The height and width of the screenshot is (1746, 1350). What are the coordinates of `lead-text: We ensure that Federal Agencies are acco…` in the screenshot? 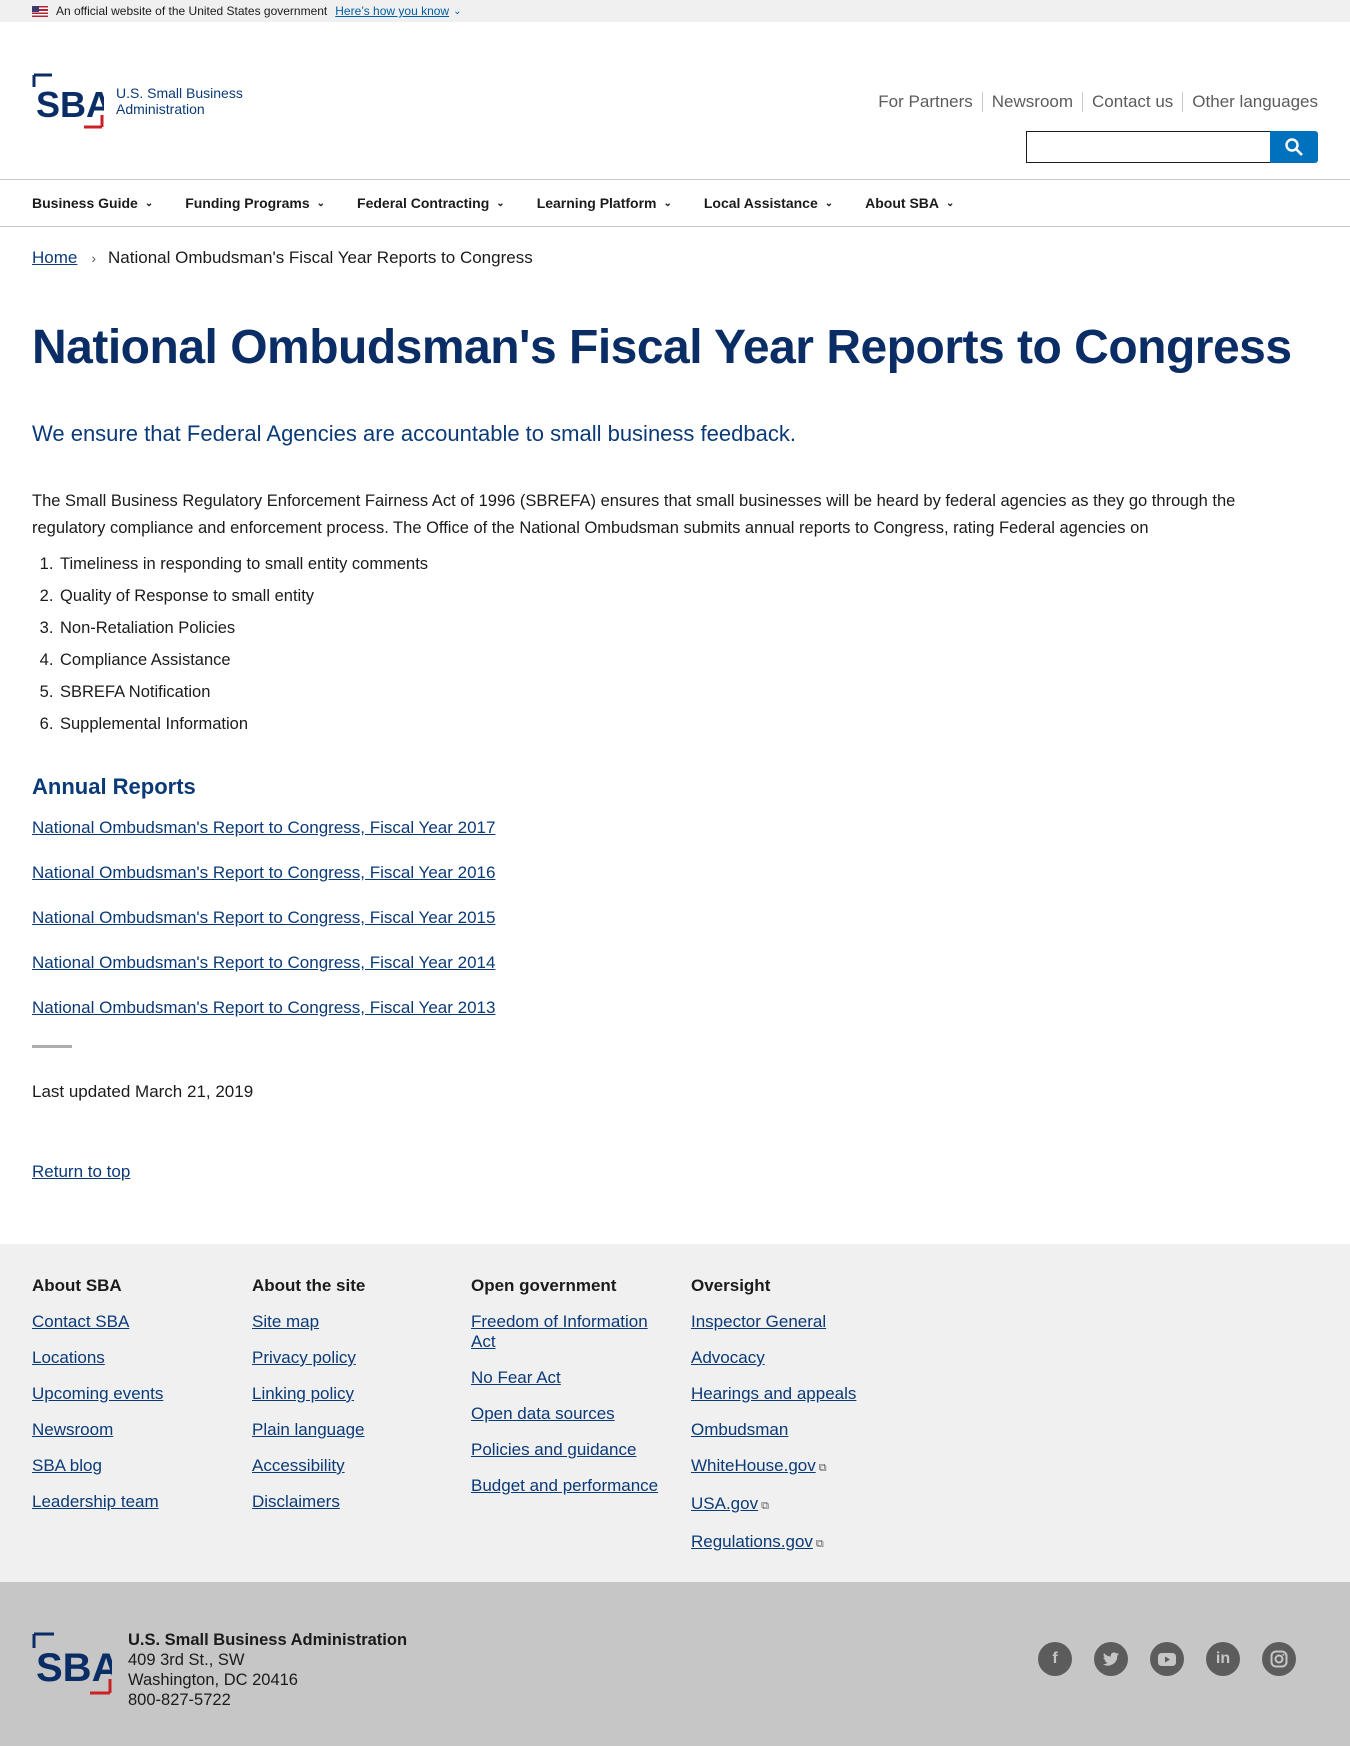 It's located at (414, 433).